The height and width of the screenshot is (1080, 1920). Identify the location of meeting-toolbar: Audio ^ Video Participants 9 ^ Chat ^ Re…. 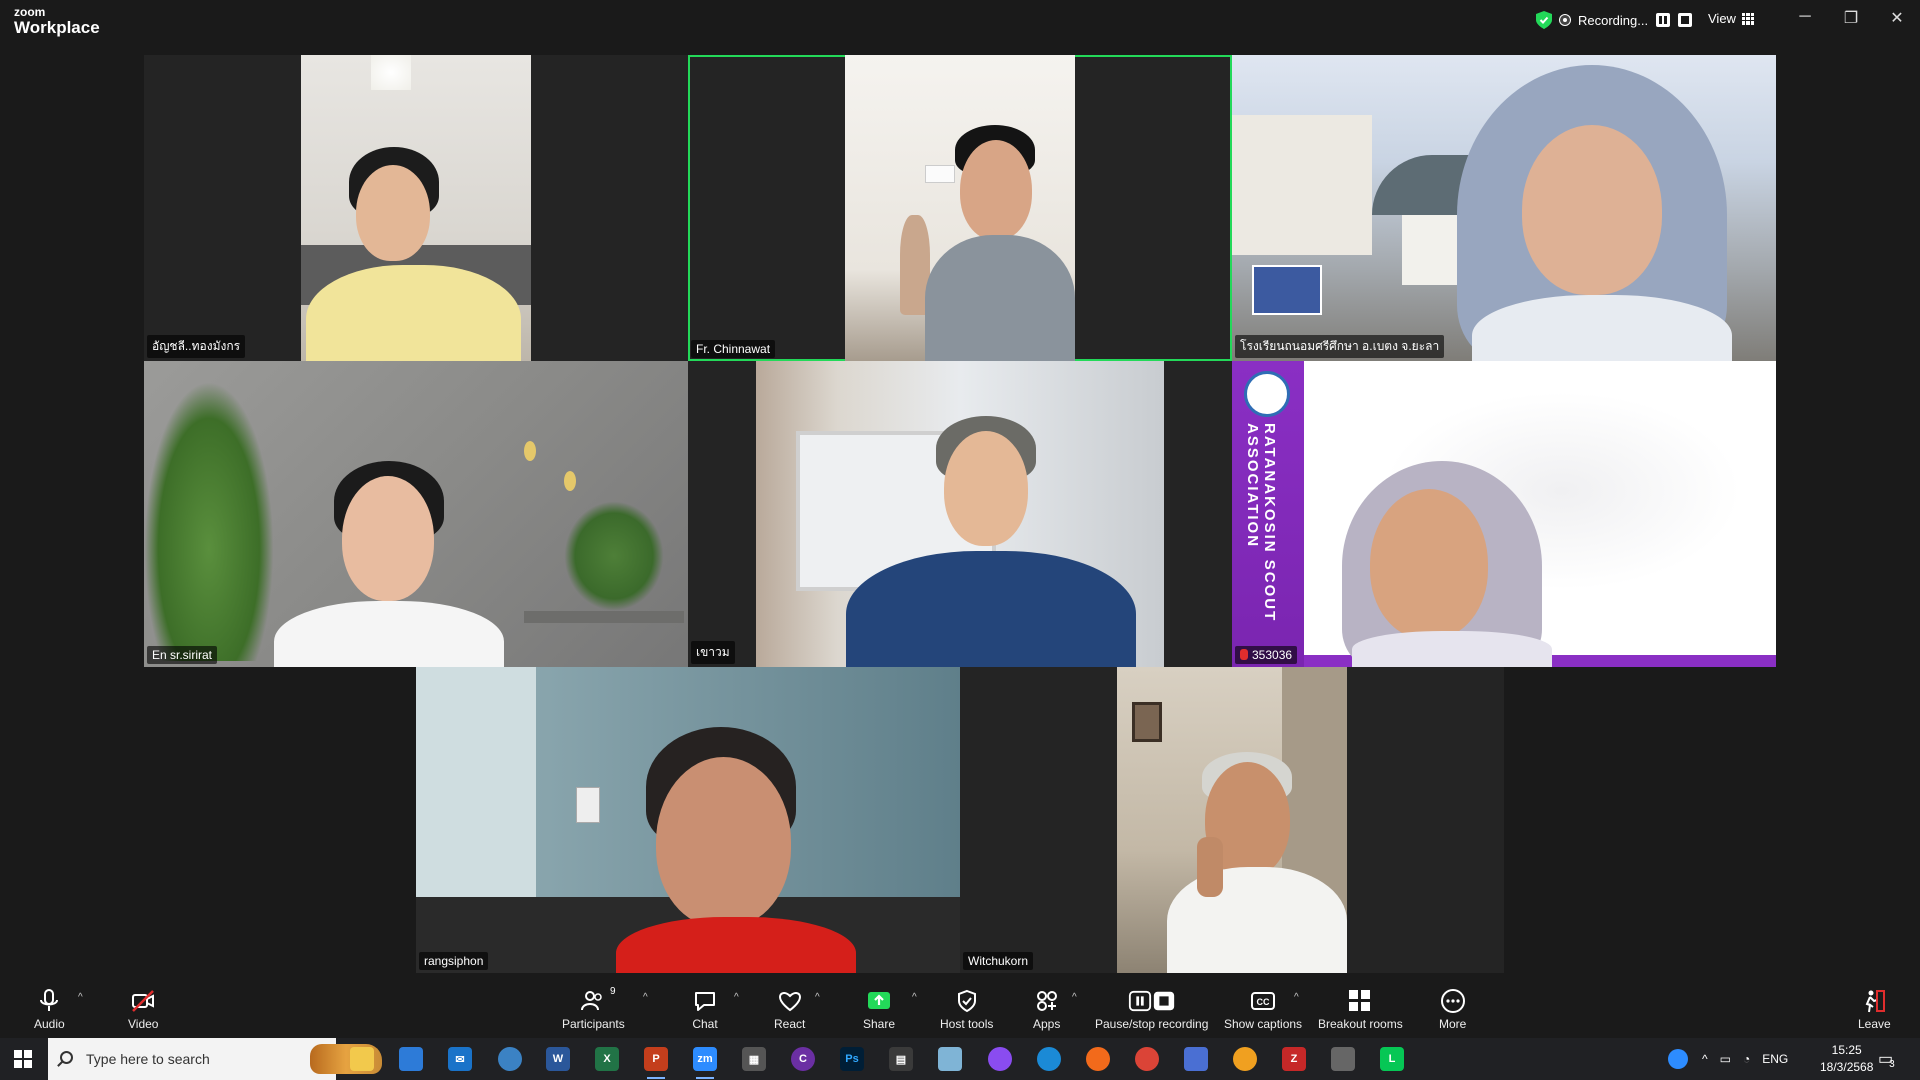
(960, 1009).